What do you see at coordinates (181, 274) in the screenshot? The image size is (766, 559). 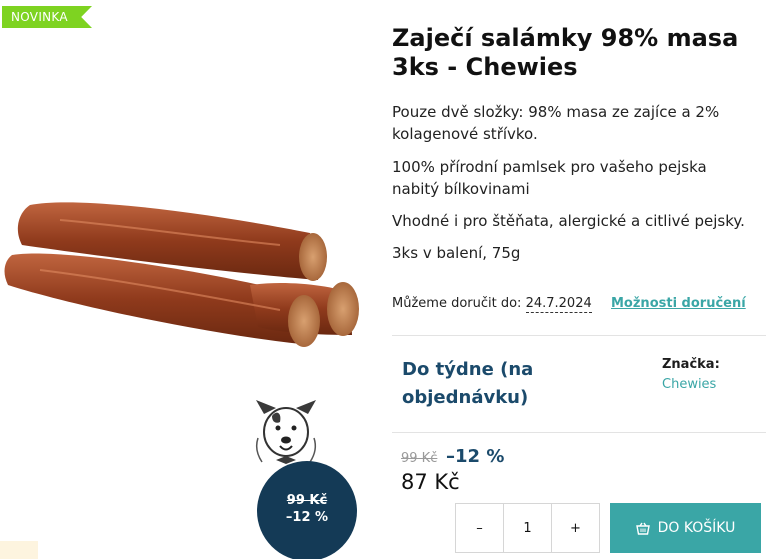 I see `product-image` at bounding box center [181, 274].